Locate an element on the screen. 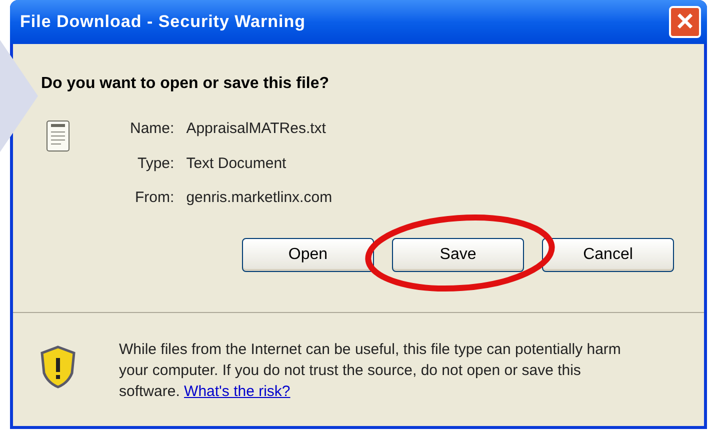  dialog-button: Save is located at coordinates (458, 255).